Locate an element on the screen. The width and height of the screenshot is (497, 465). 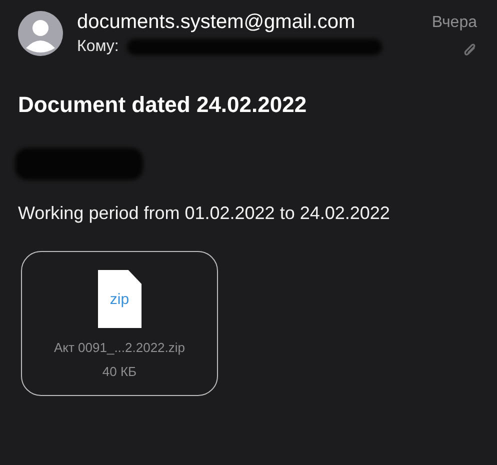
email-subject: Document dated 24.02.2022 is located at coordinates (163, 105).